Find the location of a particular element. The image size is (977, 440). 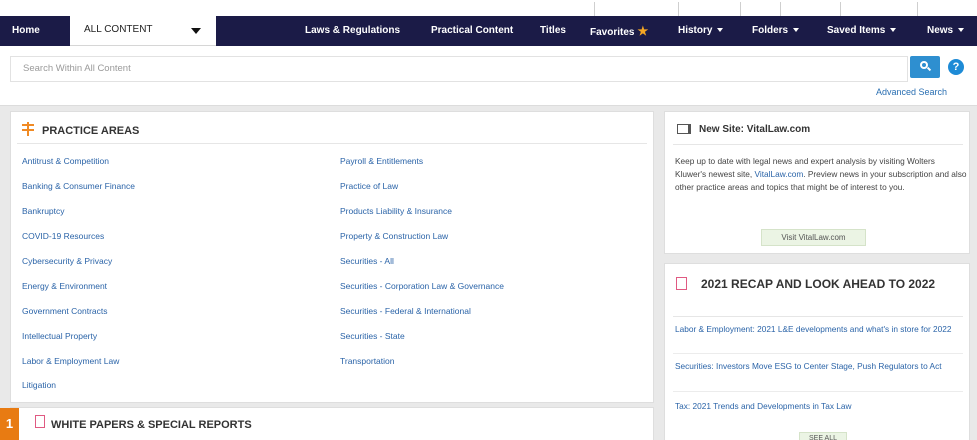

nav-news: News is located at coordinates (946, 31).